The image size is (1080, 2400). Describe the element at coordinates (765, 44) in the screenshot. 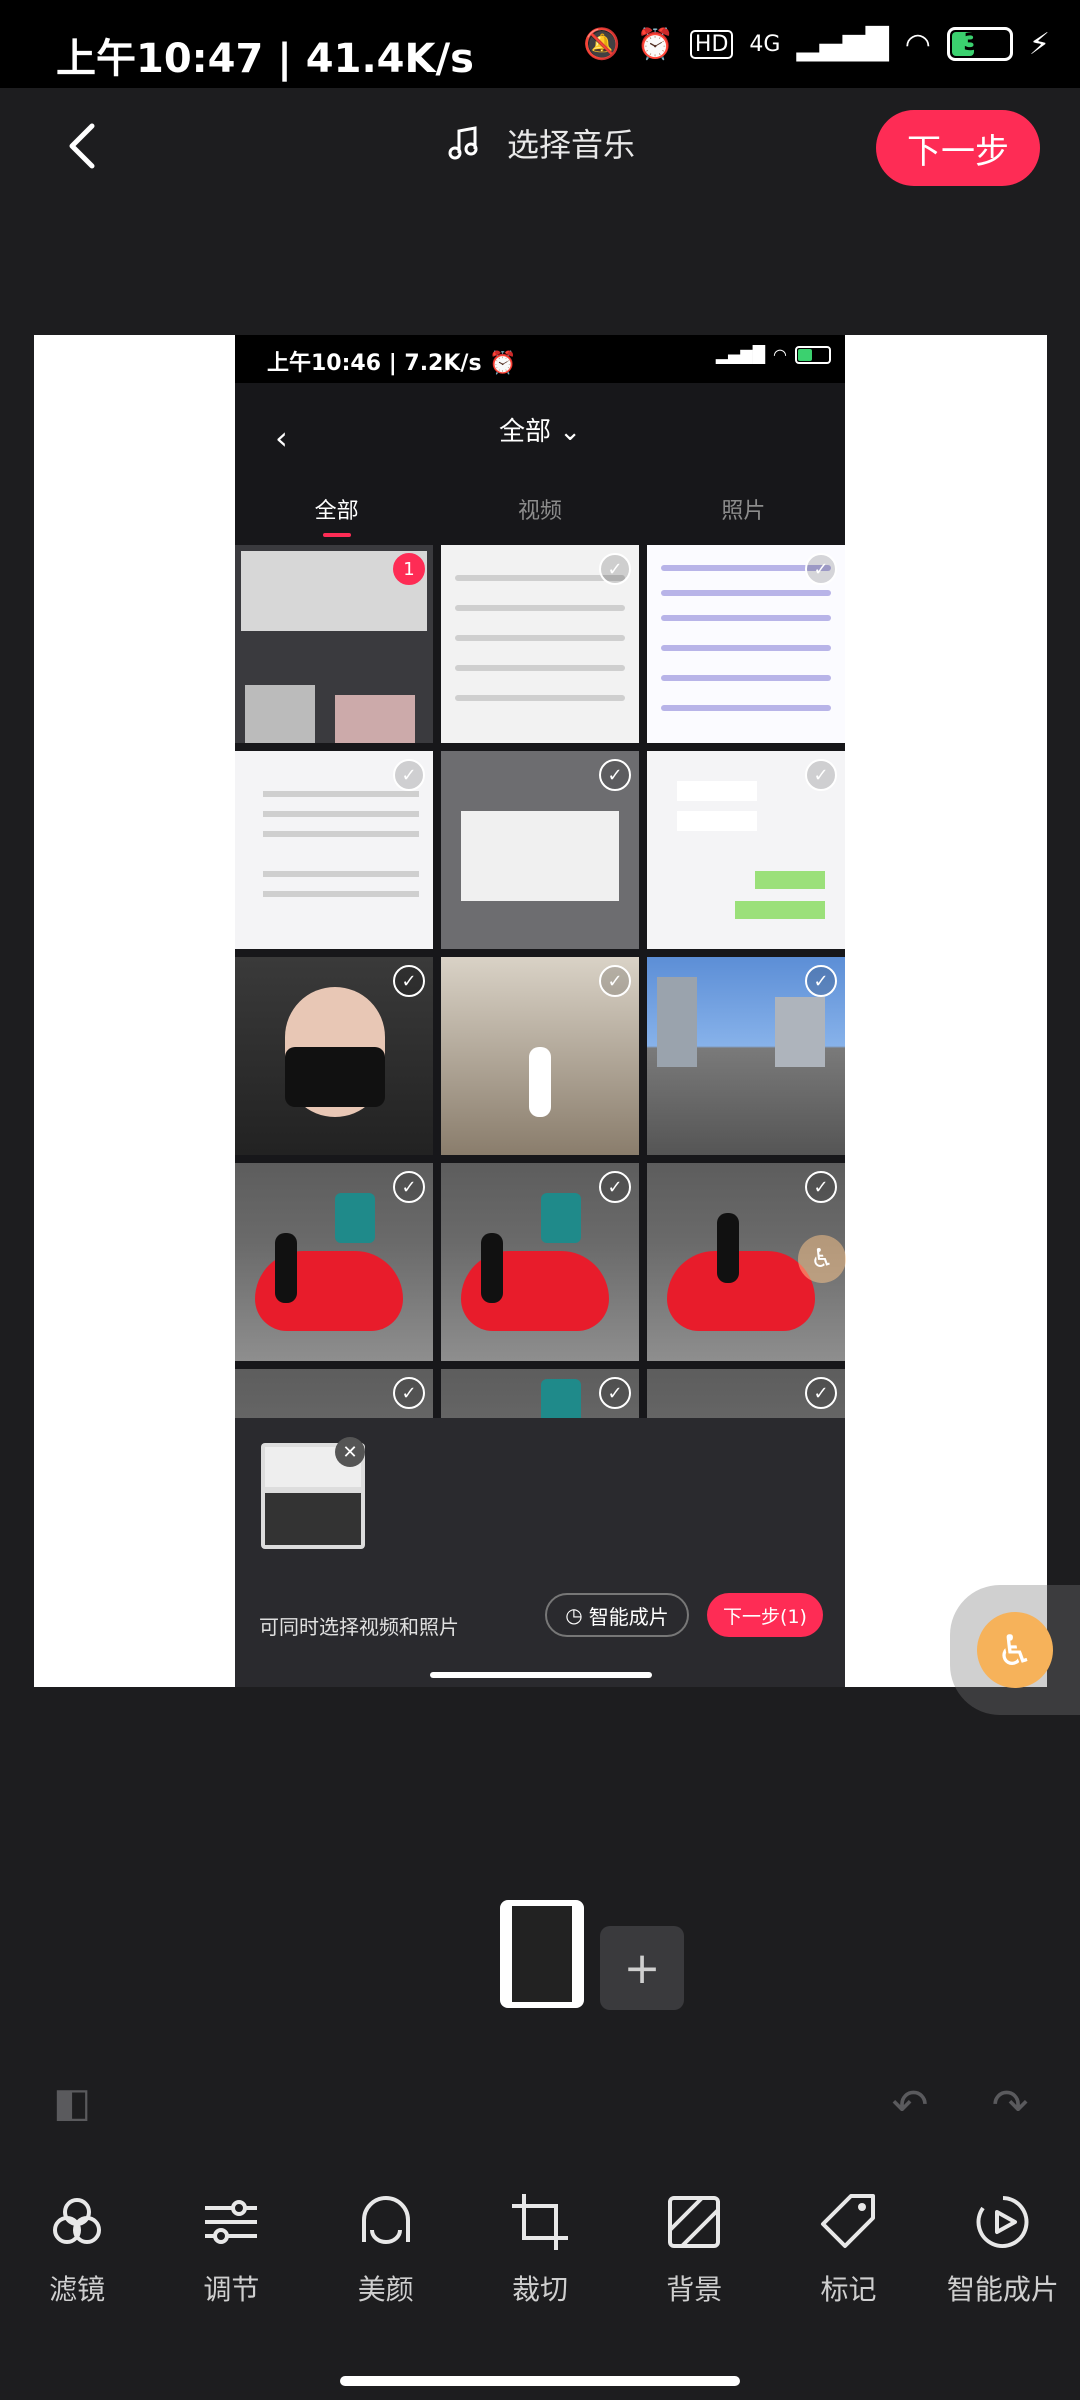

I see `network-icon: 4G` at that location.